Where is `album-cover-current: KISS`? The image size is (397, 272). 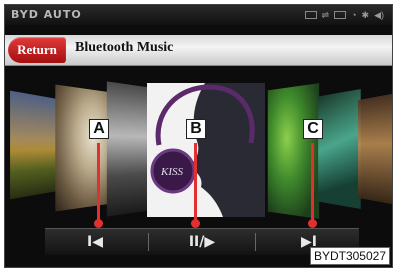 album-cover-current: KISS is located at coordinates (206, 150).